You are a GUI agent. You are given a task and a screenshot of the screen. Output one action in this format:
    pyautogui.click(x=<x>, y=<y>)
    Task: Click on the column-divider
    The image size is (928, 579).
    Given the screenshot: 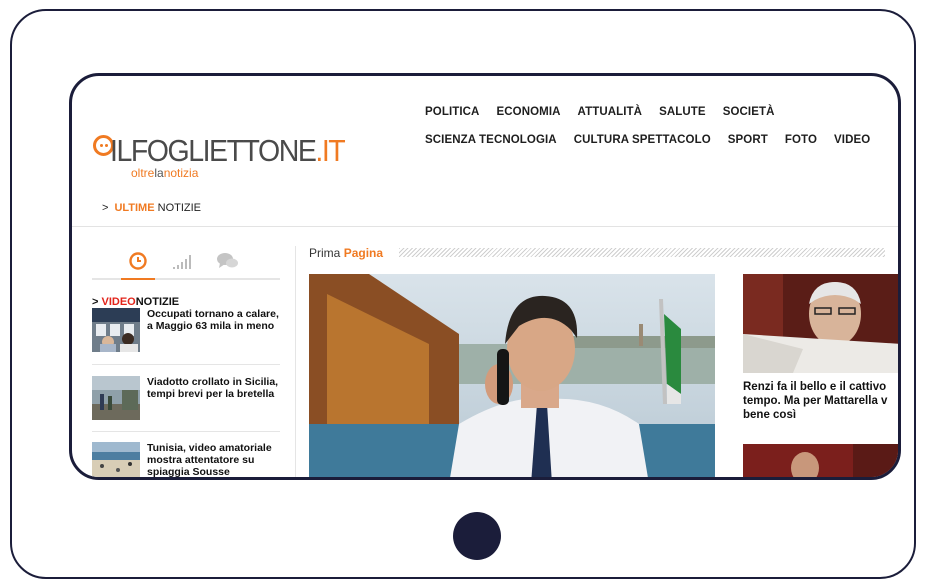 What is the action you would take?
    pyautogui.click(x=295, y=361)
    